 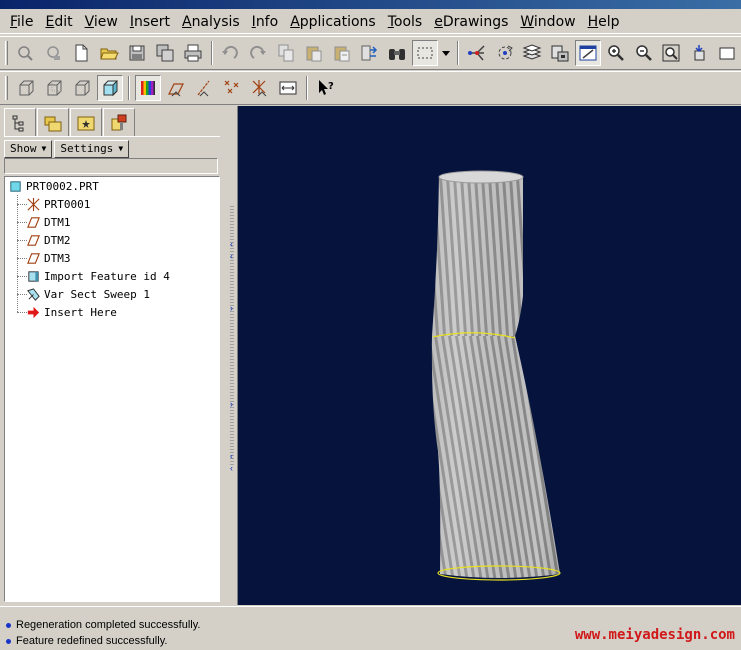 I want to click on shaded-cube-icon, so click(x=110, y=88).